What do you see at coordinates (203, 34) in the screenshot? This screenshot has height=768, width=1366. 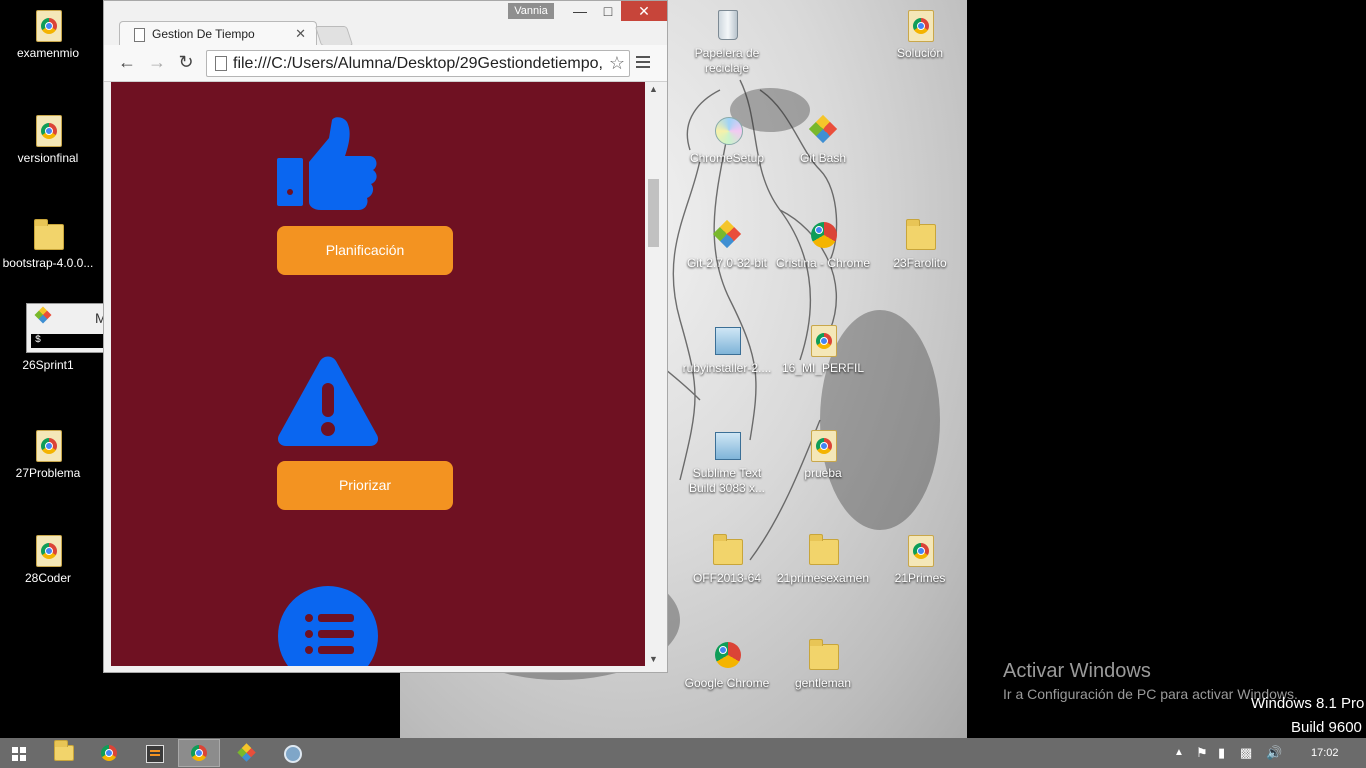 I see `tab-title: Gestion De Tiempo` at bounding box center [203, 34].